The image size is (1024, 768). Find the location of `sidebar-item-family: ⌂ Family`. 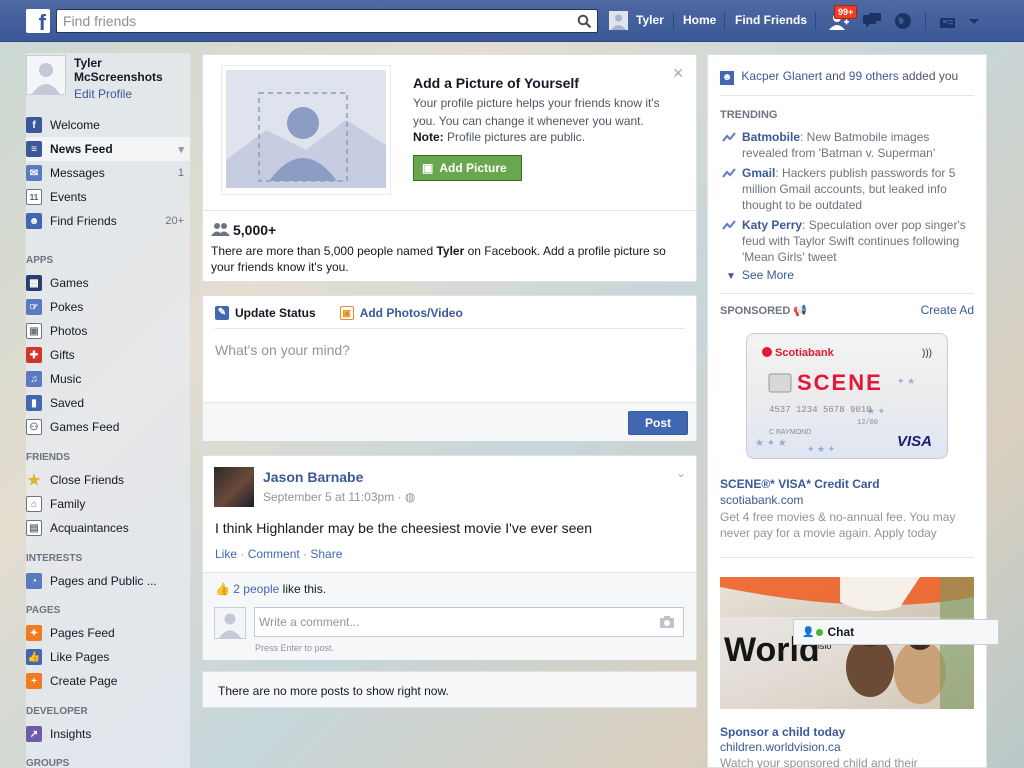

sidebar-item-family: ⌂ Family is located at coordinates (108, 504).